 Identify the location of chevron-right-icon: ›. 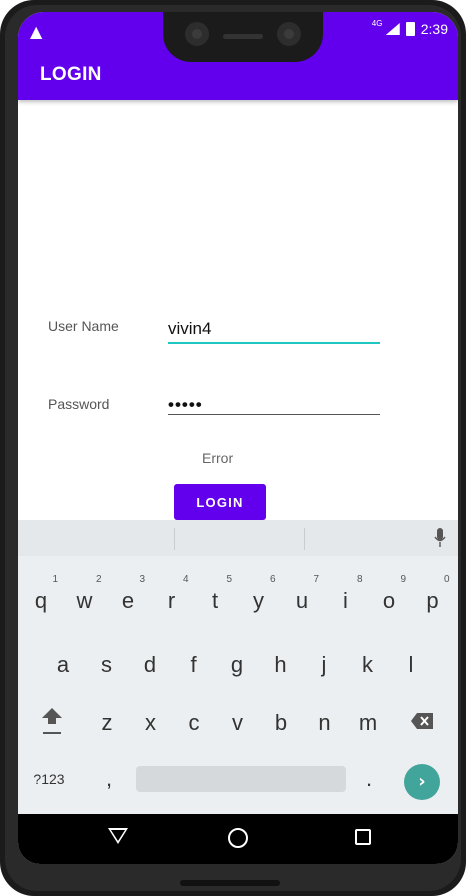
(422, 781).